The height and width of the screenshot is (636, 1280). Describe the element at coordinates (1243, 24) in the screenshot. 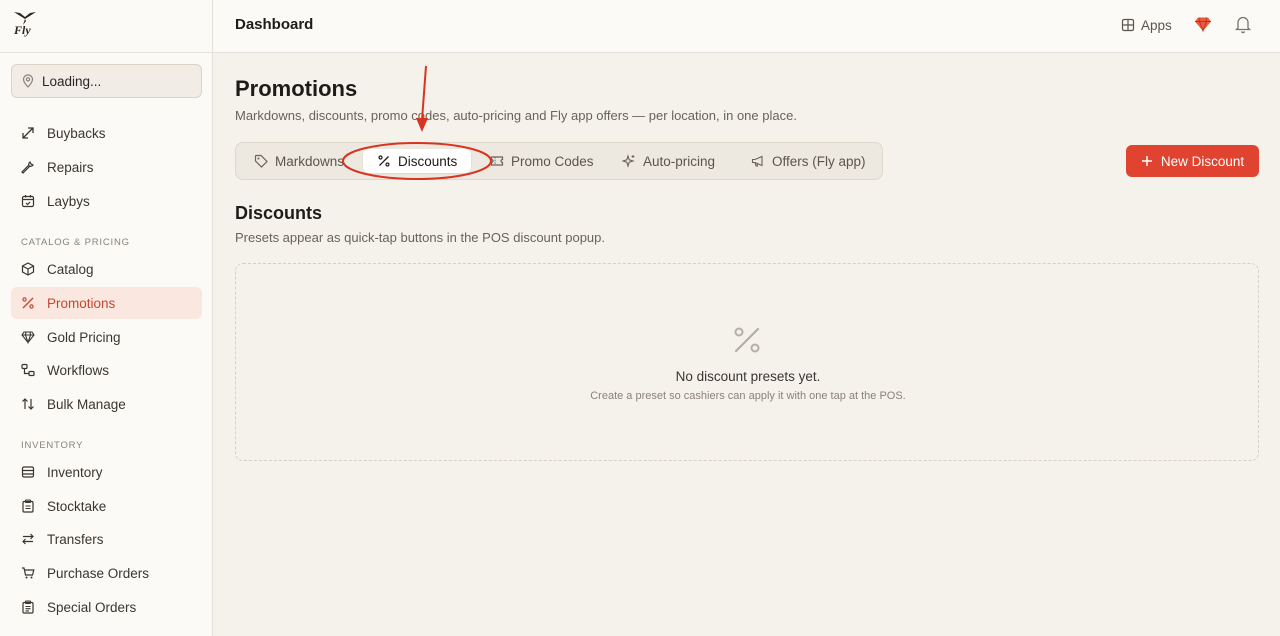

I see `bell-icon` at that location.